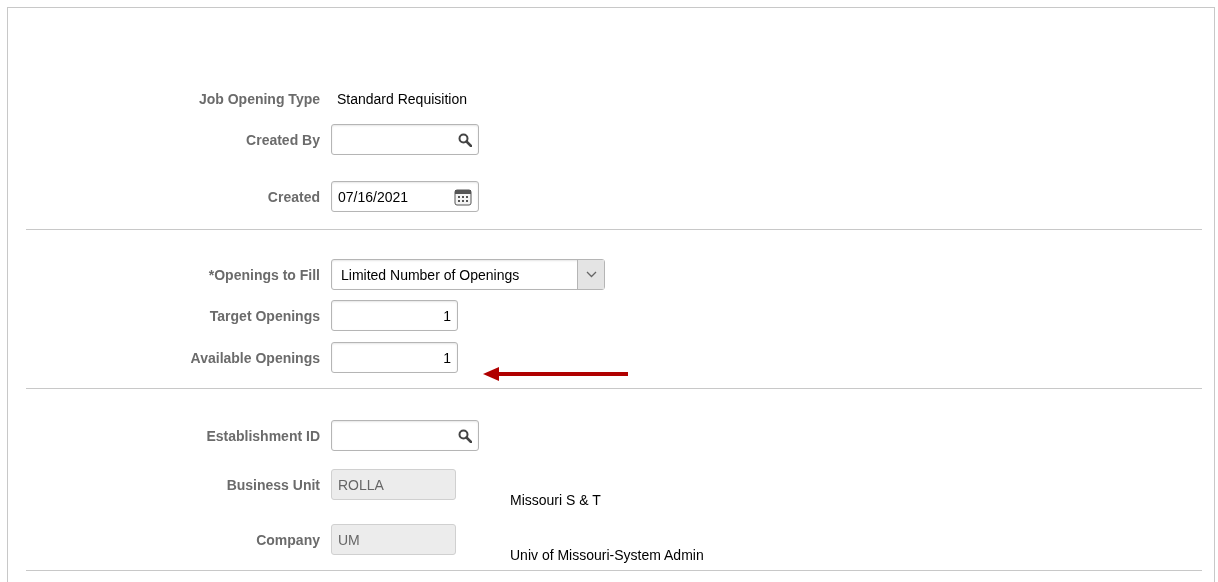 This screenshot has width=1218, height=582. Describe the element at coordinates (607, 555) in the screenshot. I see `field-description: Univ of Missouri-System Admin` at that location.